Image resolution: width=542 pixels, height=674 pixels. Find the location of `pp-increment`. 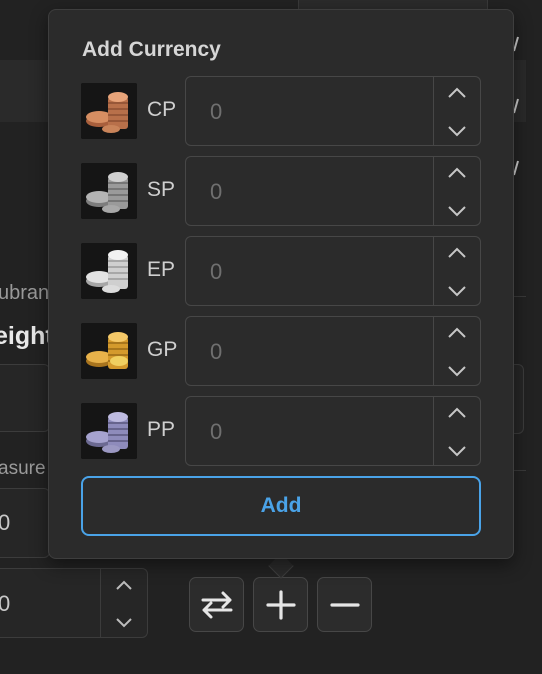

pp-increment is located at coordinates (457, 414).